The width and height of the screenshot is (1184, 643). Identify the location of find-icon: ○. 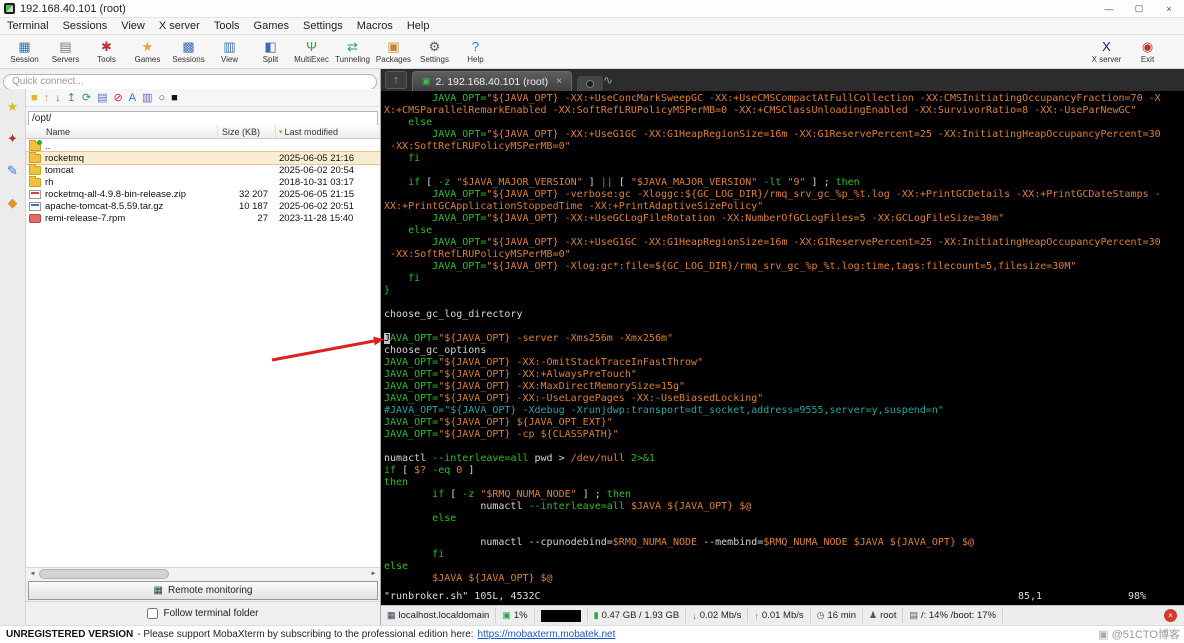
(161, 98).